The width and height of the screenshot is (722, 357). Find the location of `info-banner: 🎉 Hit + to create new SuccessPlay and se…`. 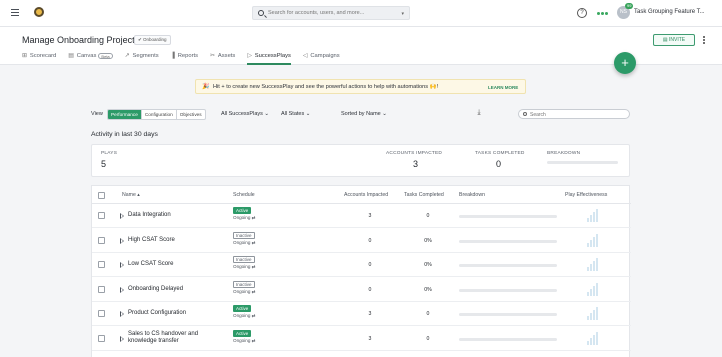

info-banner: 🎉 Hit + to create new SuccessPlay and se… is located at coordinates (360, 86).